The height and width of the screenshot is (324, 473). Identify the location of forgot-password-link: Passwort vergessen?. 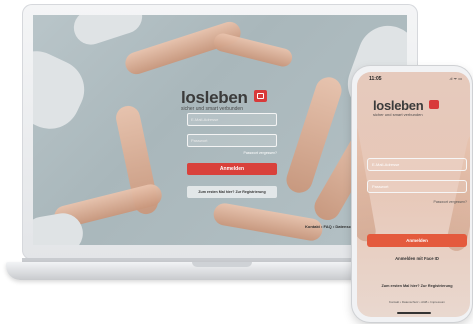
(255, 153).